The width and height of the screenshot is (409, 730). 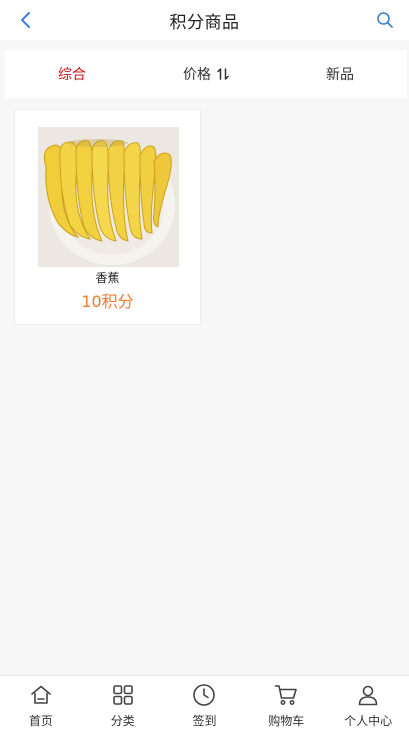 What do you see at coordinates (107, 301) in the screenshot?
I see `product-points: 10积分` at bounding box center [107, 301].